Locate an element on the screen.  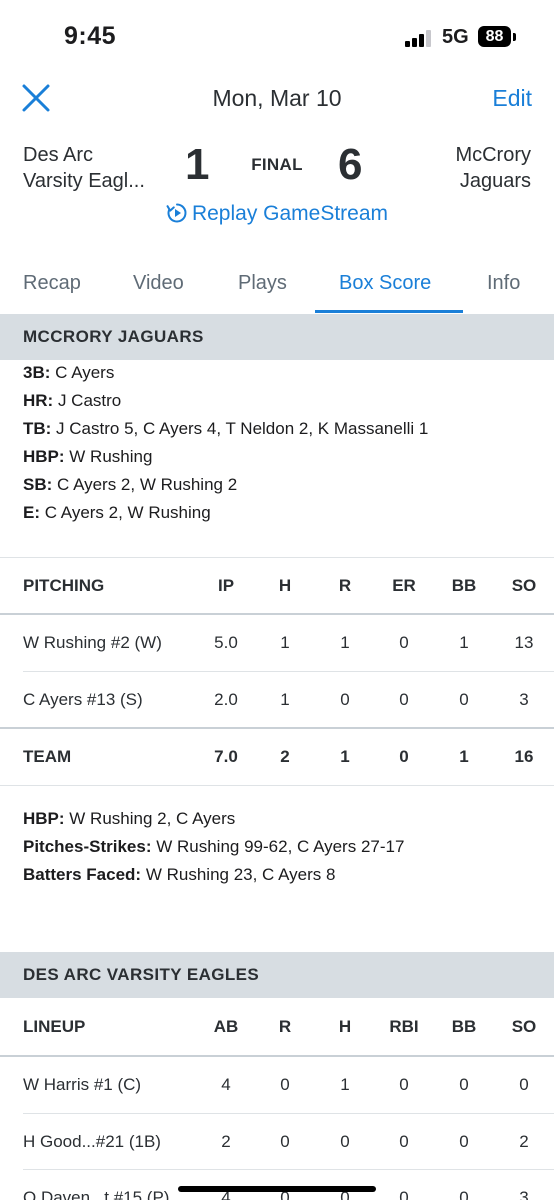
battery-icon: 88 is located at coordinates (494, 36).